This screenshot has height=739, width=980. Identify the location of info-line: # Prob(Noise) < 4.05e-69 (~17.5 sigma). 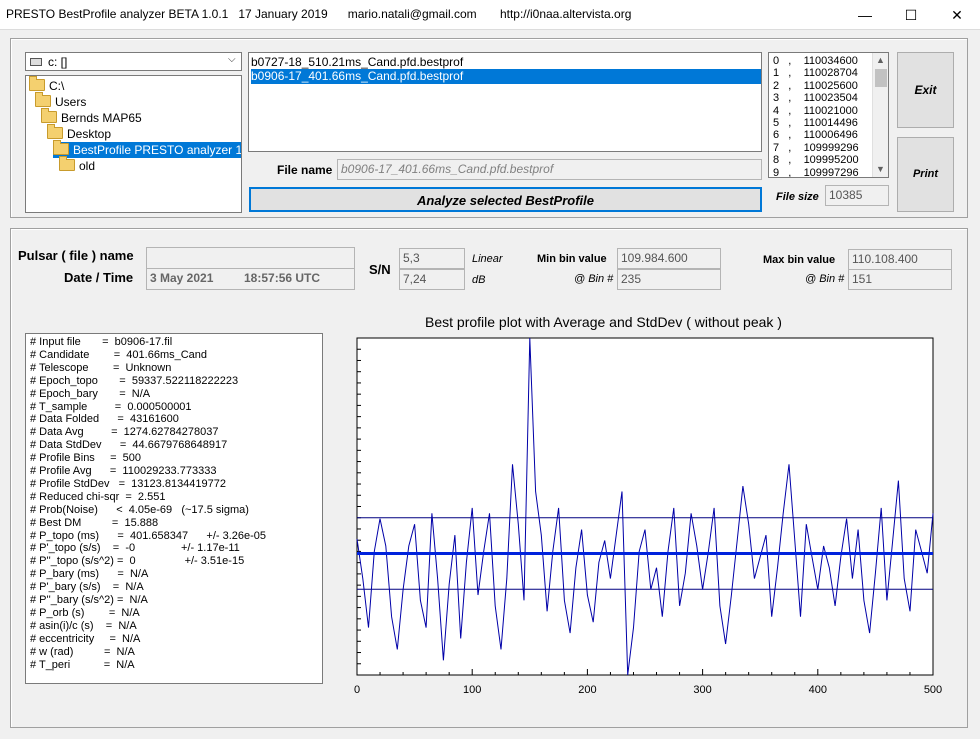
(139, 509).